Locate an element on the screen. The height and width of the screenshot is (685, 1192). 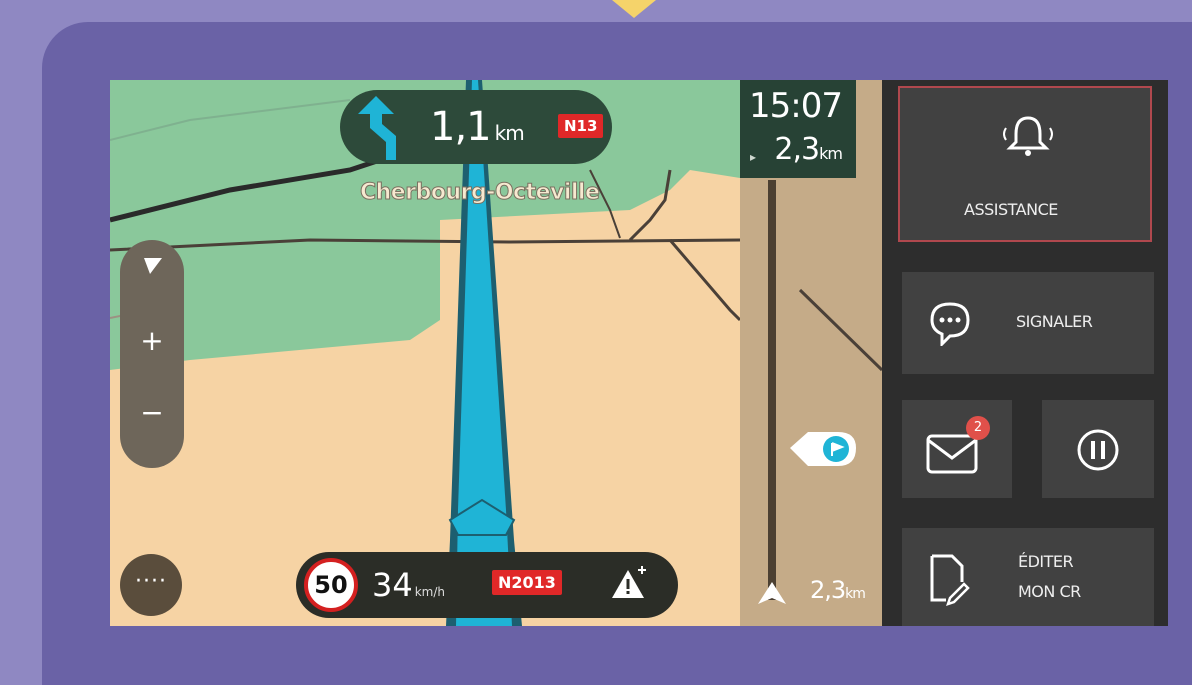
remaining-distance: 2,3km is located at coordinates (808, 149).